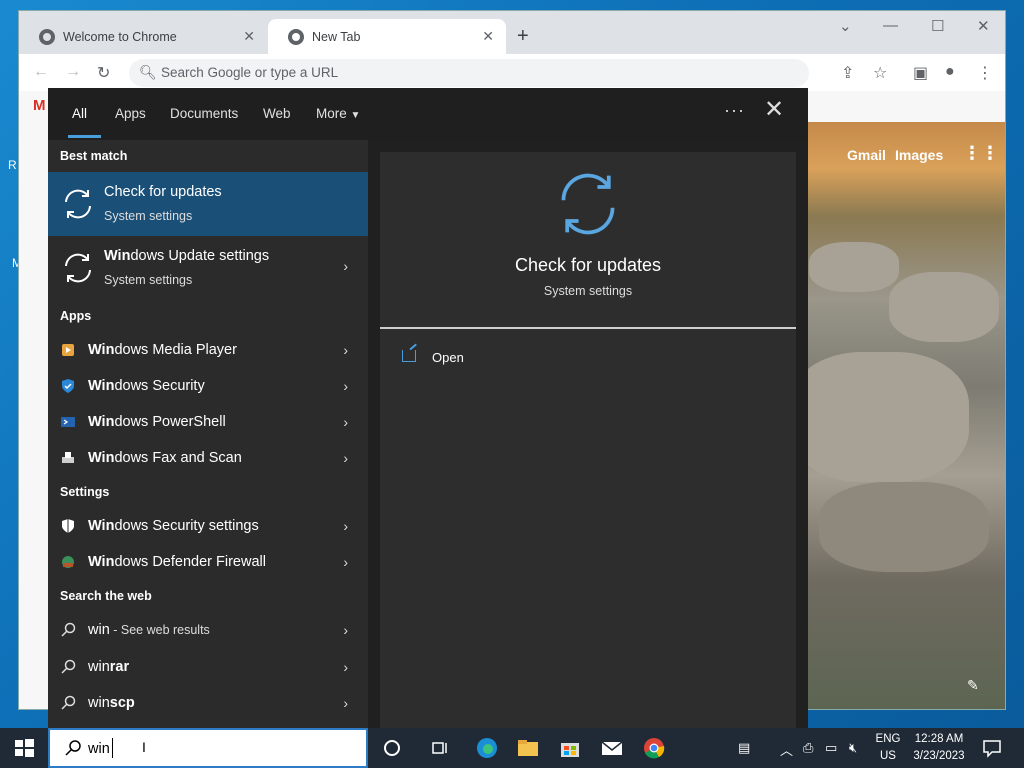 The width and height of the screenshot is (1024, 768). I want to click on filter-more: More ▼, so click(338, 113).